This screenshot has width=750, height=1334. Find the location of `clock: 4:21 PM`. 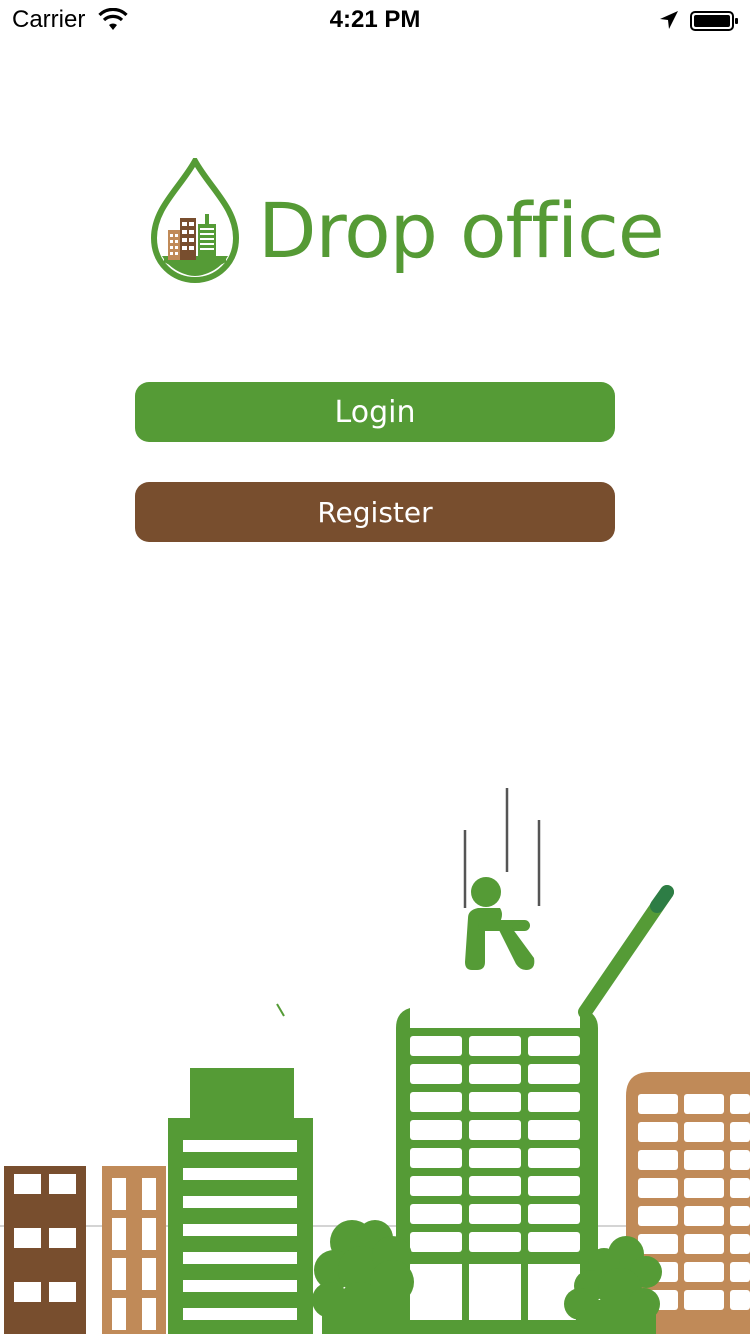

clock: 4:21 PM is located at coordinates (375, 19).